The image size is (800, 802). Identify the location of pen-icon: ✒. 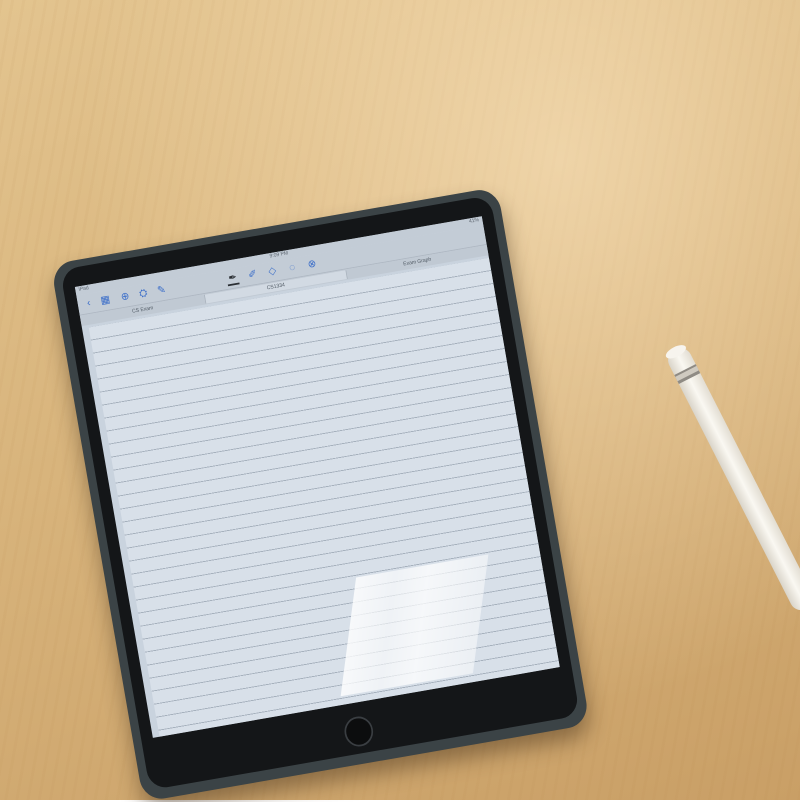
(232, 278).